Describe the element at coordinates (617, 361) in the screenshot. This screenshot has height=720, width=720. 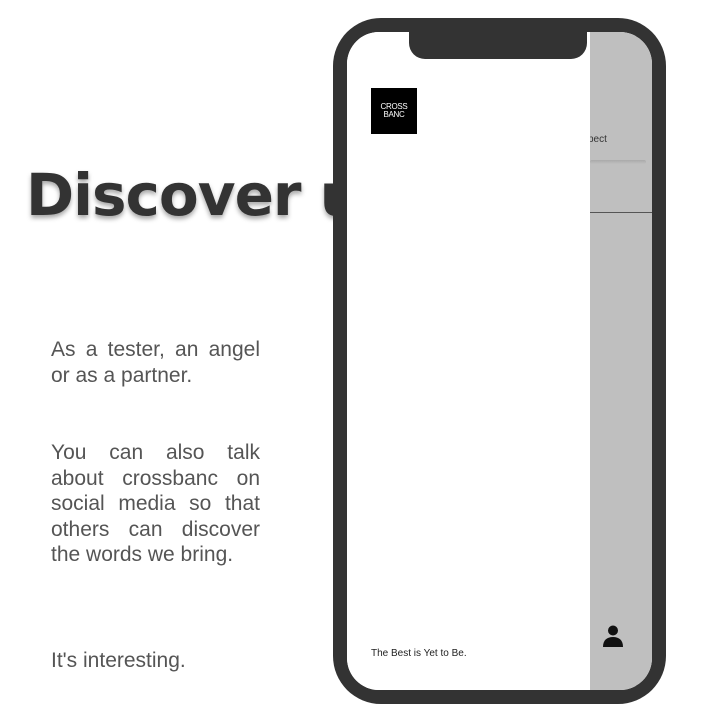
I see `page-backdrop-overlay: xpect` at that location.